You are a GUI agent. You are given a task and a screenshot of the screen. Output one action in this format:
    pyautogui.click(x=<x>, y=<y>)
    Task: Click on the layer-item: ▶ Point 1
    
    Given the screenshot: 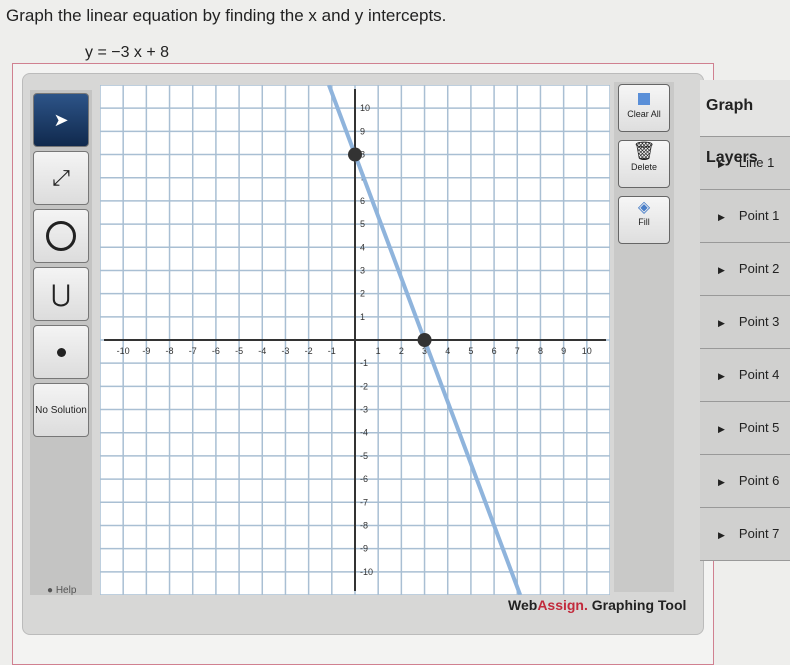 What is the action you would take?
    pyautogui.click(x=745, y=216)
    